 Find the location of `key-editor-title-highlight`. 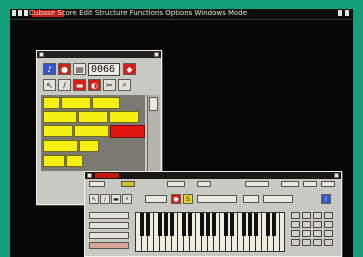

key-editor-title-highlight is located at coordinates (107, 175).